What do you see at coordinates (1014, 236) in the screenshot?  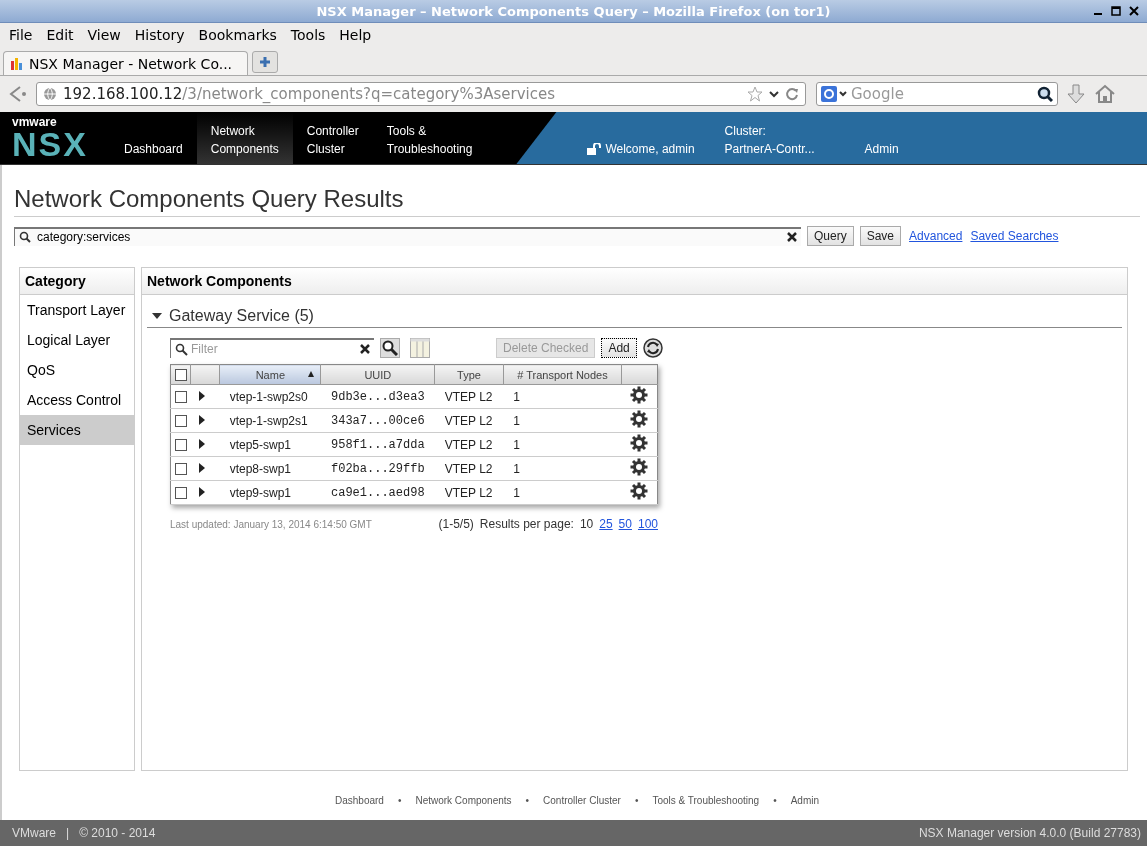 I see `search-link: Saved Searches` at bounding box center [1014, 236].